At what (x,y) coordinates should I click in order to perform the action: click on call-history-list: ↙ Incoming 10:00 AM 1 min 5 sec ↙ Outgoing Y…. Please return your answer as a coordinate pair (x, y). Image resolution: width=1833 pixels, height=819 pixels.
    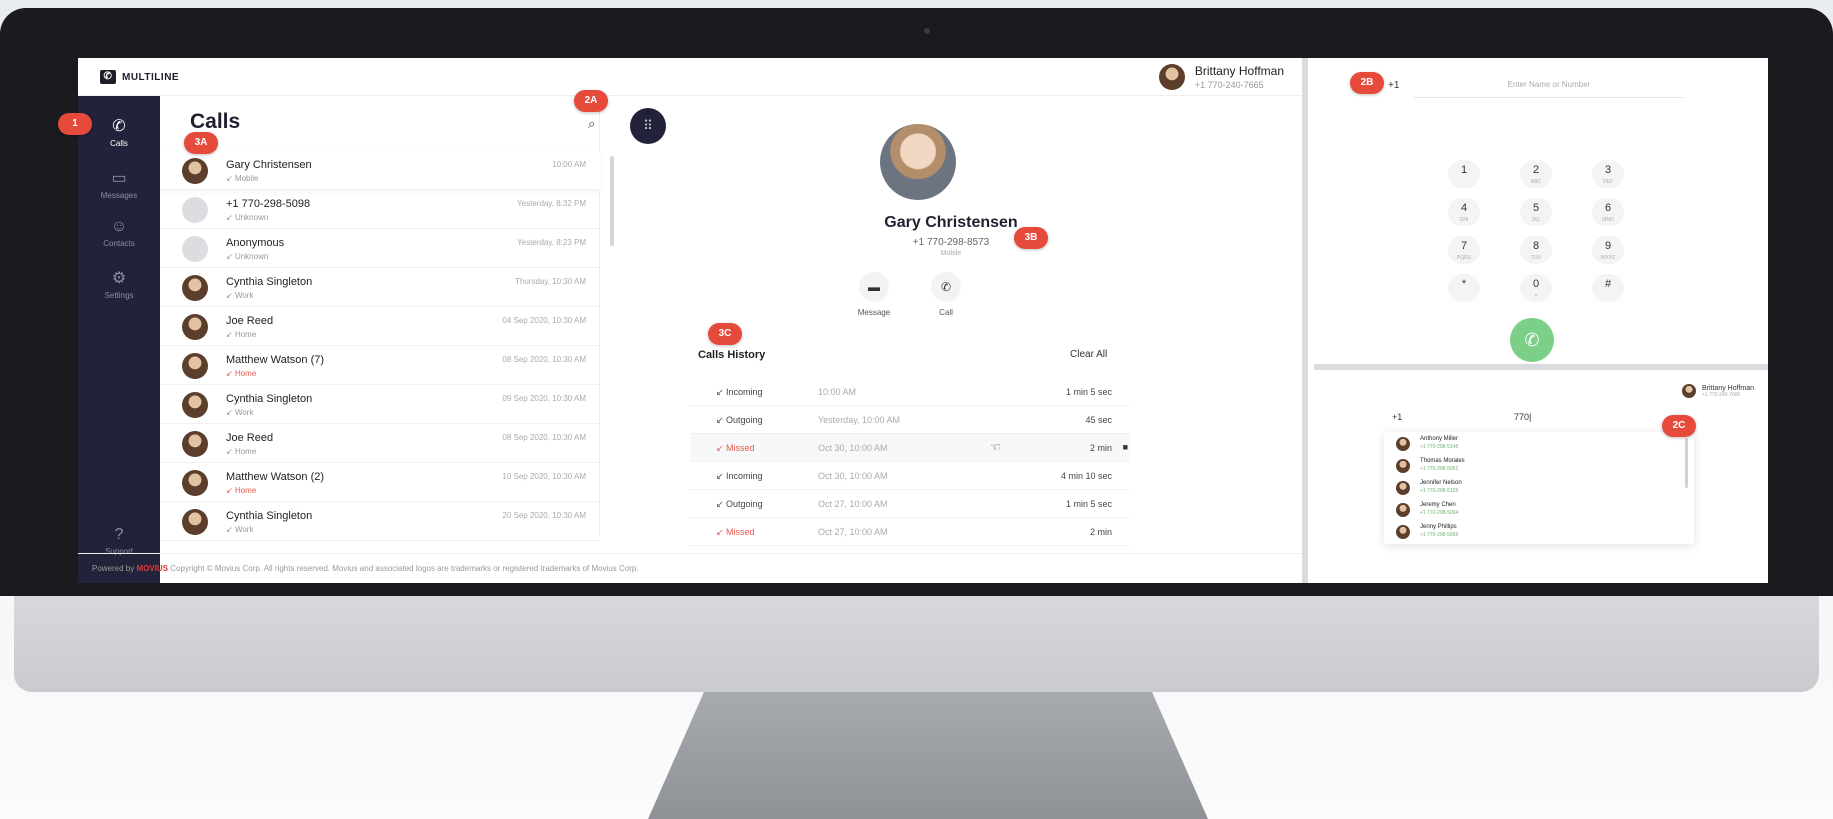
    Looking at the image, I should click on (910, 462).